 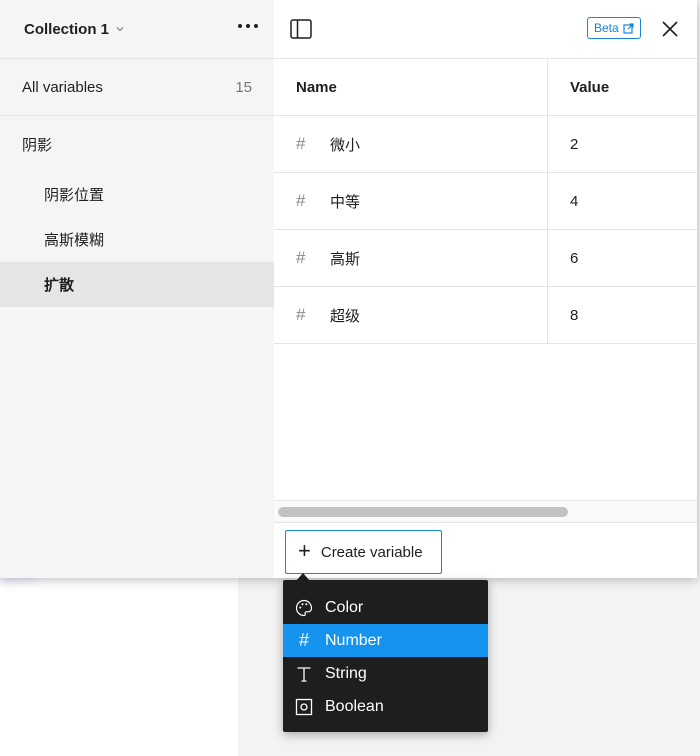 What do you see at coordinates (622, 144) in the screenshot?
I see `variable-value-cell: 2` at bounding box center [622, 144].